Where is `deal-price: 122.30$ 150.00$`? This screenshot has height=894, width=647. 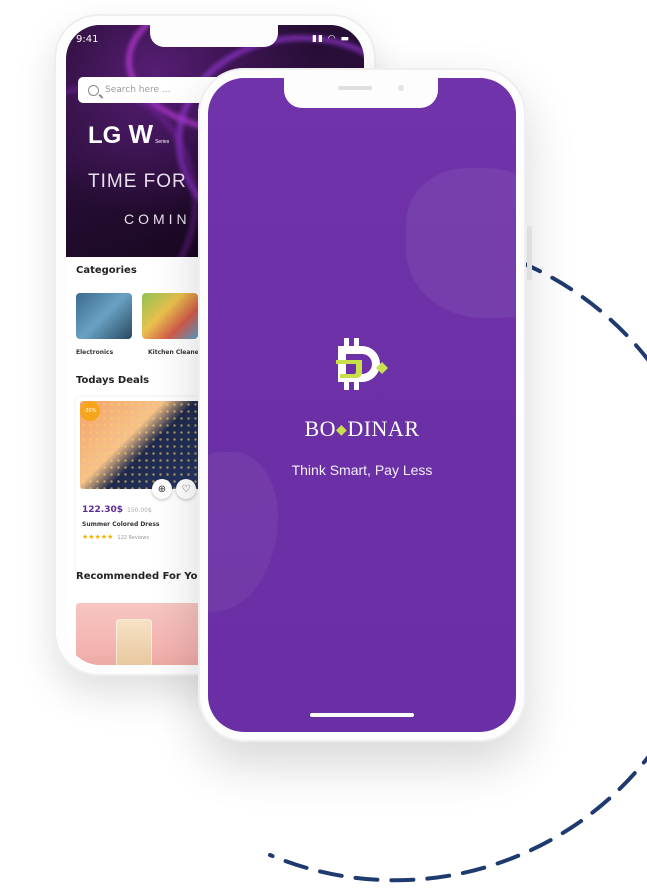 deal-price: 122.30$ 150.00$ is located at coordinates (117, 510).